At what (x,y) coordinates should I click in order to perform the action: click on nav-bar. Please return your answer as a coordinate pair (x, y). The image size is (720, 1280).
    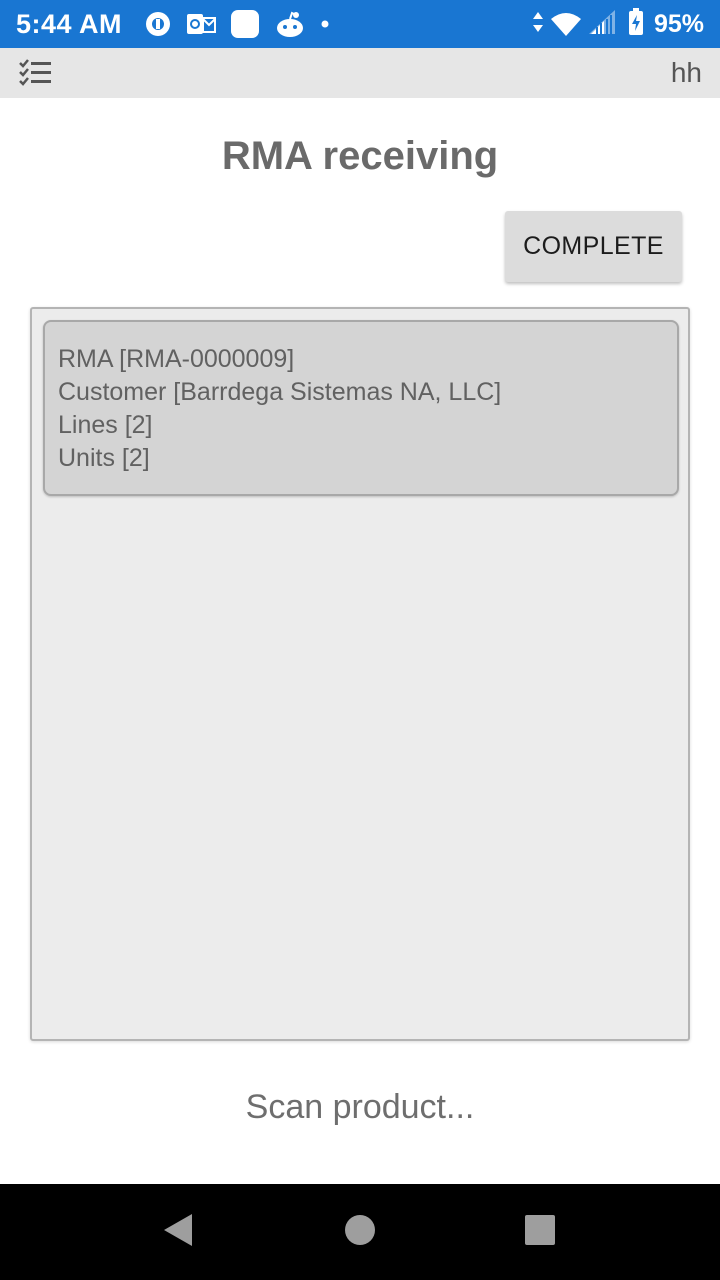
    Looking at the image, I should click on (360, 1232).